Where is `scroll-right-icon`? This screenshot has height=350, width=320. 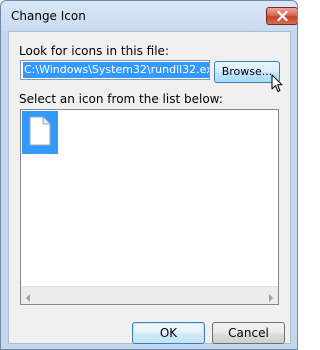 scroll-right-icon is located at coordinates (271, 298).